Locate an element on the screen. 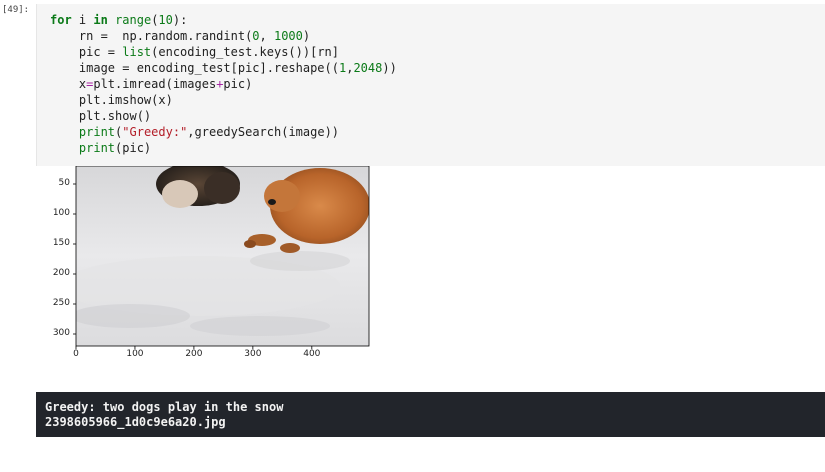 The image size is (825, 472). code-line: rn = np.random.randint(0, 1000) is located at coordinates (180, 36).